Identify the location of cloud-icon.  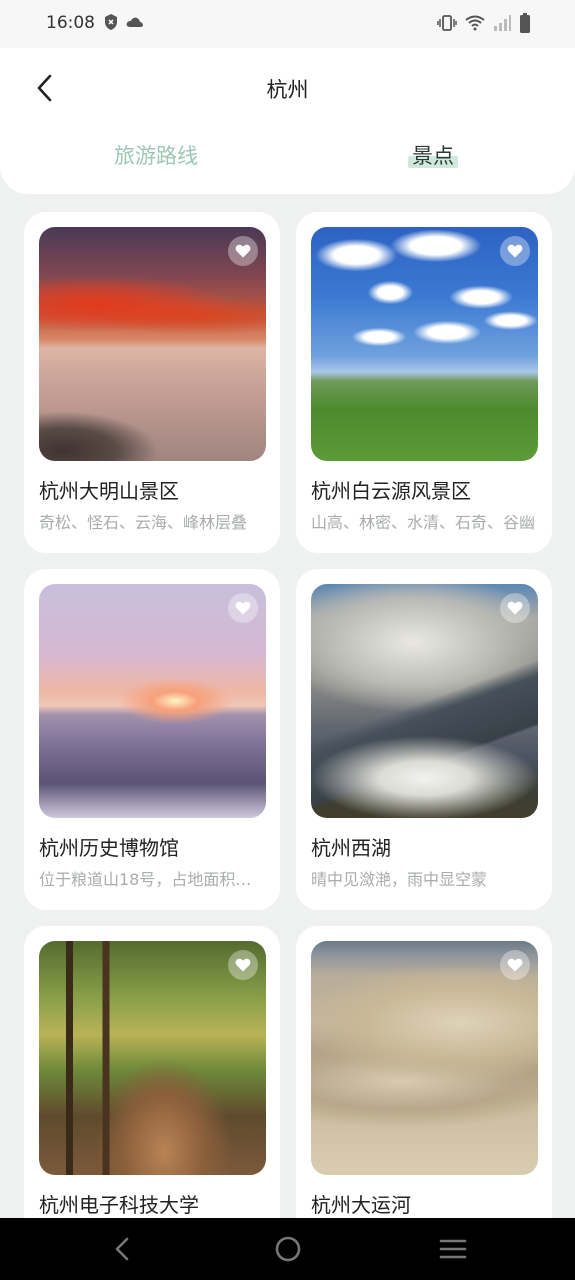
(134, 22).